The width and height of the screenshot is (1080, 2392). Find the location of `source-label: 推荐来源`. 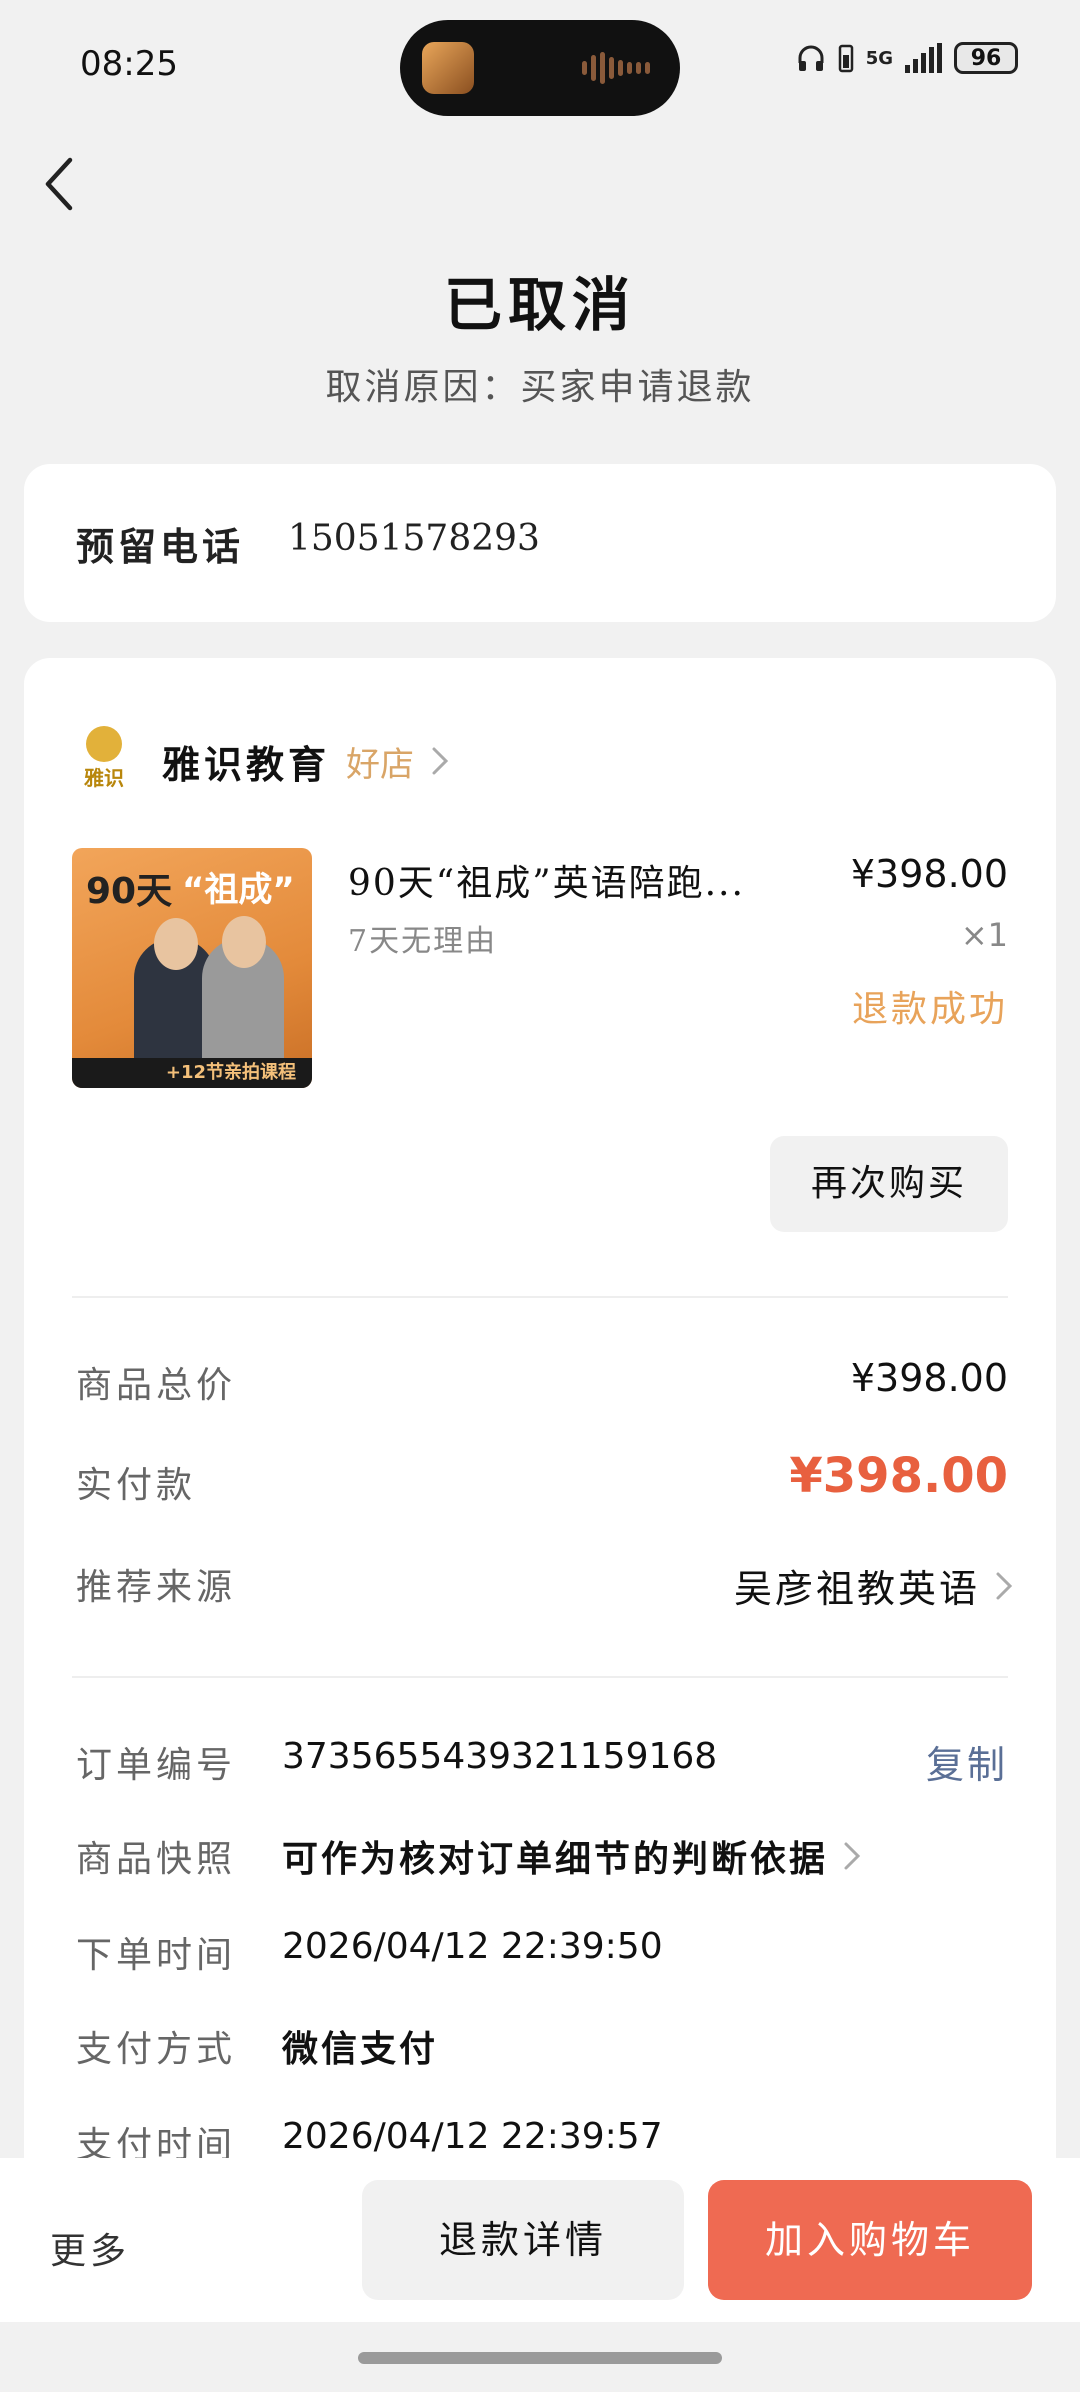

source-label: 推荐来源 is located at coordinates (156, 1587).